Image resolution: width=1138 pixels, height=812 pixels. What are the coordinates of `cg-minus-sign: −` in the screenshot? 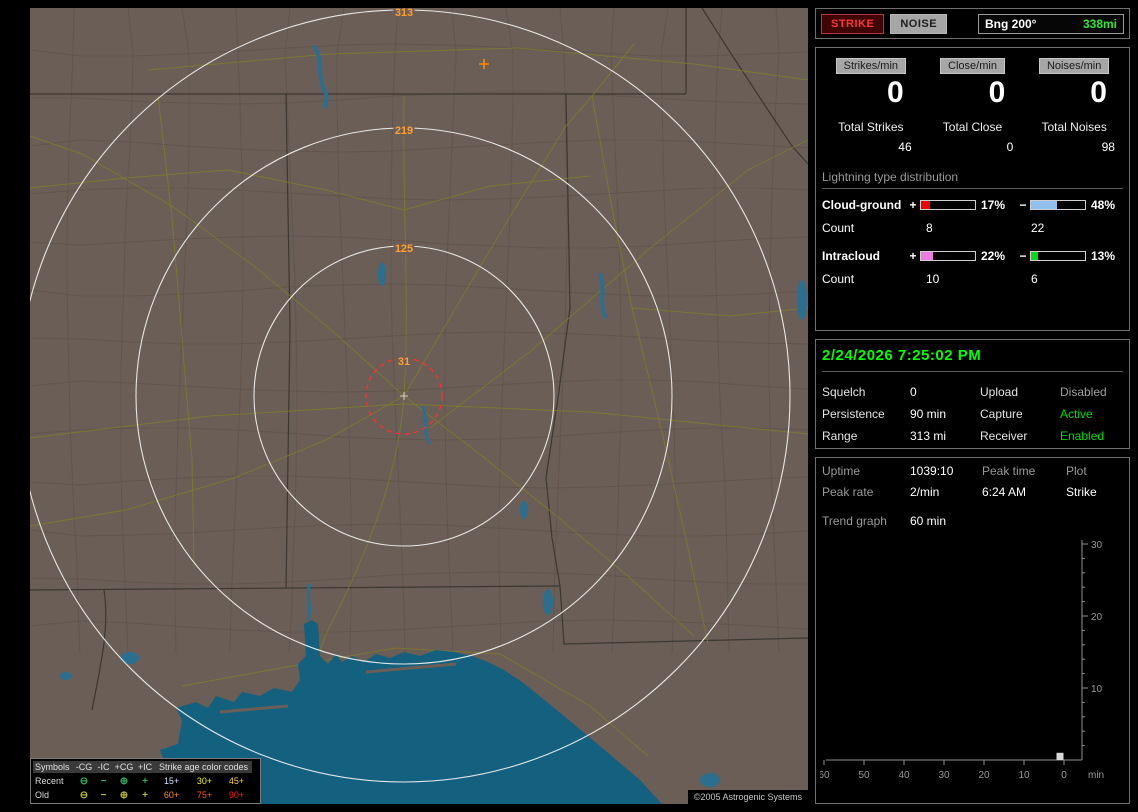 It's located at (1023, 205).